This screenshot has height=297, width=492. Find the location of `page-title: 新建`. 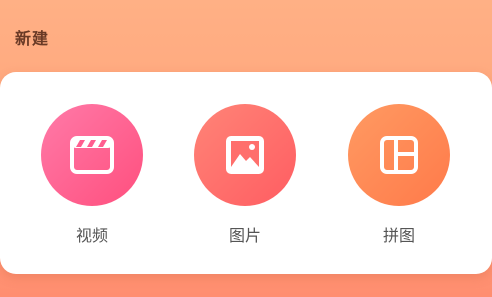

page-title: 新建 is located at coordinates (32, 38).